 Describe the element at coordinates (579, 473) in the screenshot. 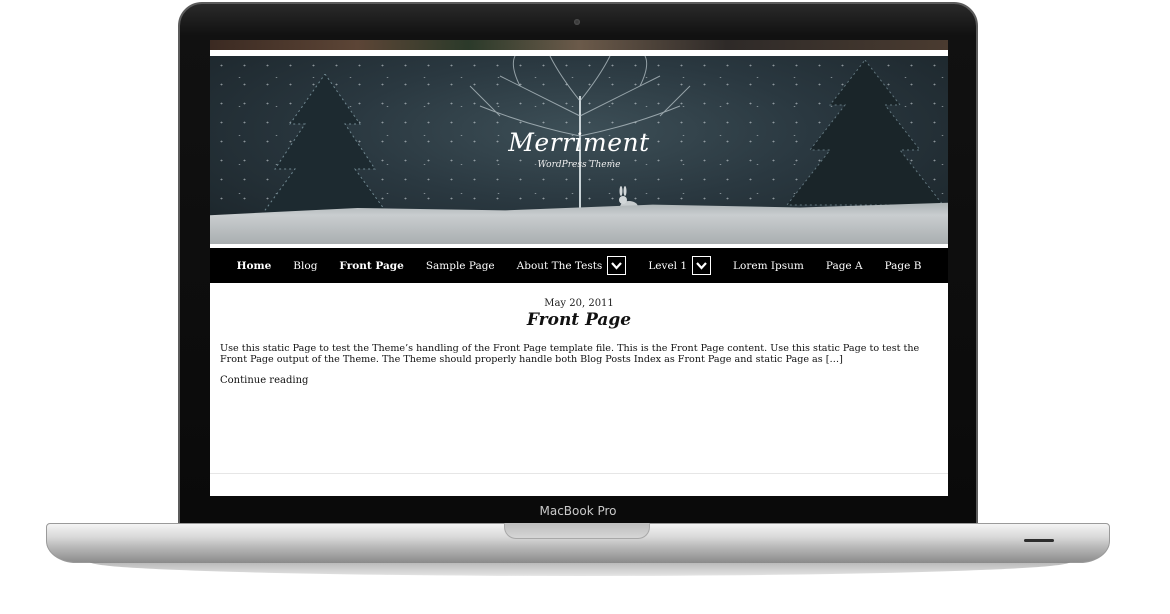

I see `content-divider` at that location.